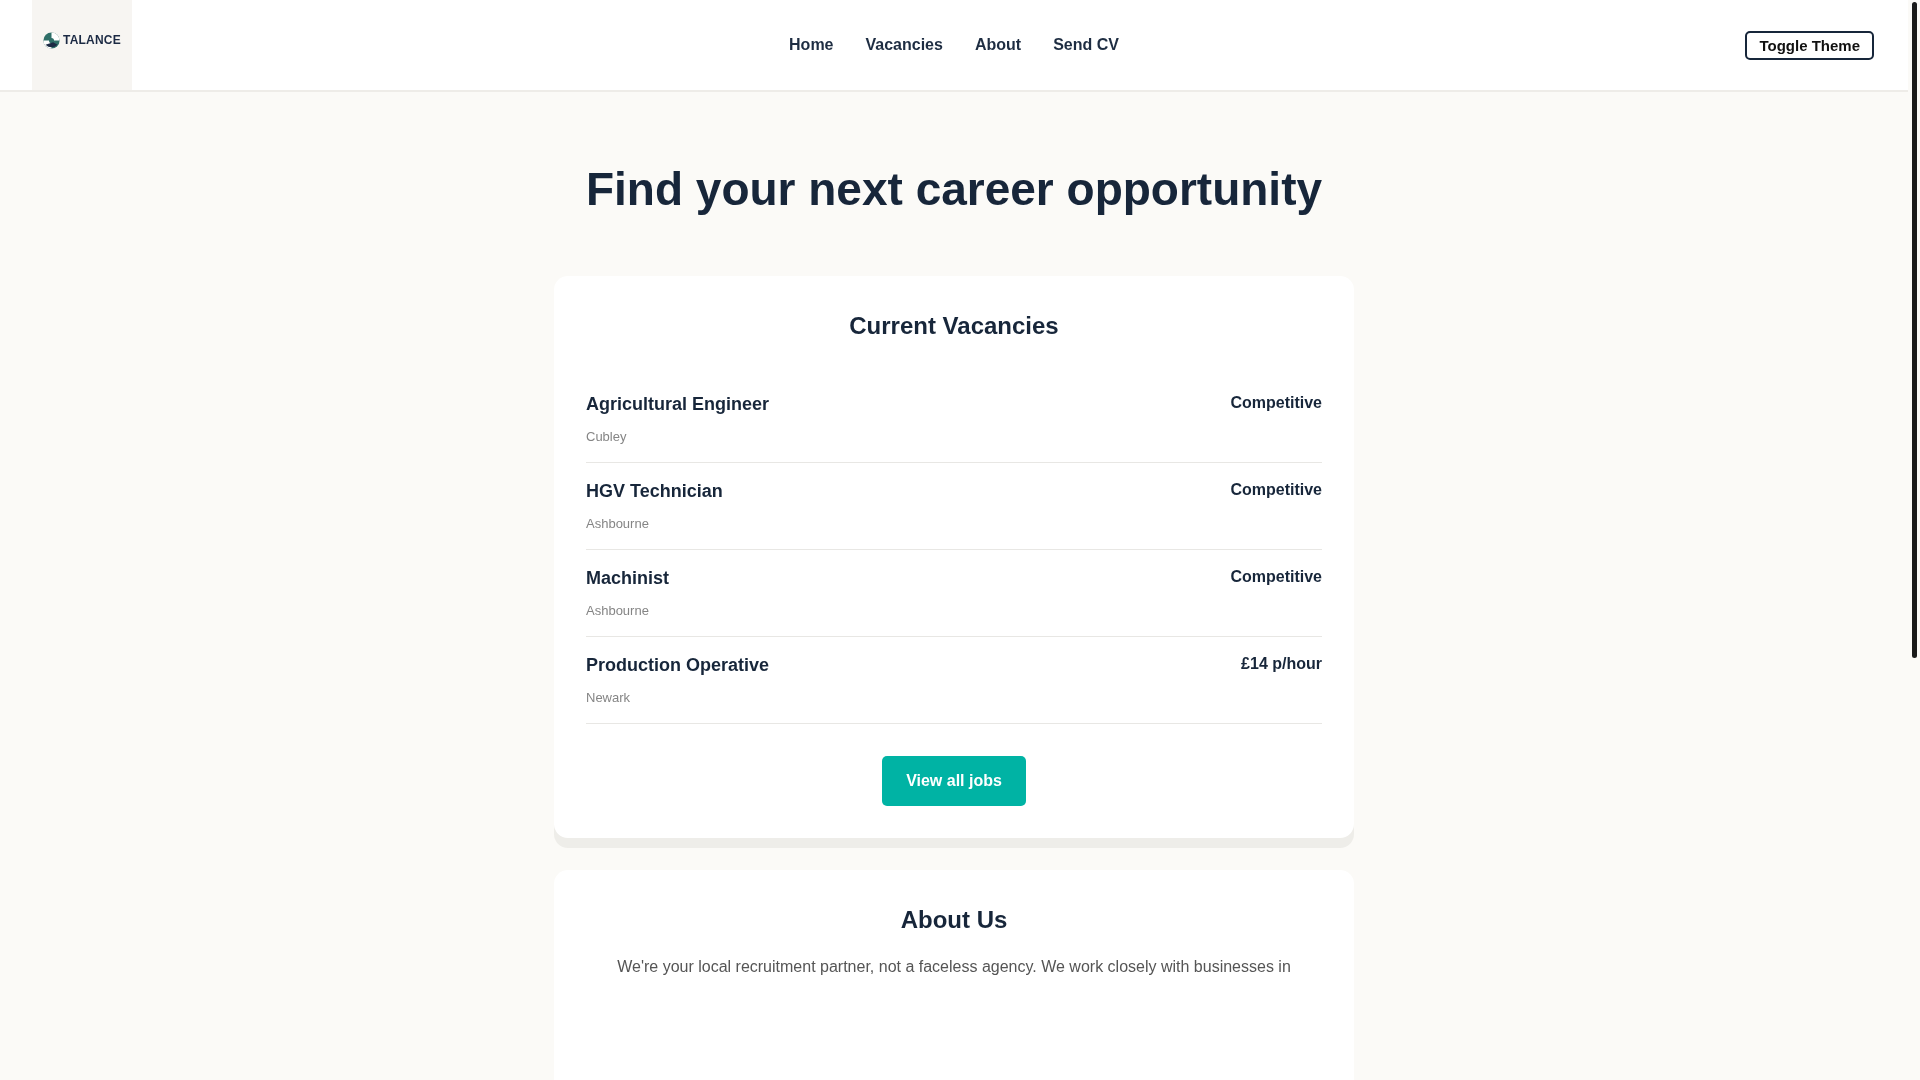 The image size is (1920, 1080). Describe the element at coordinates (1281, 664) in the screenshot. I see `job-pay: £14 p/hour` at that location.